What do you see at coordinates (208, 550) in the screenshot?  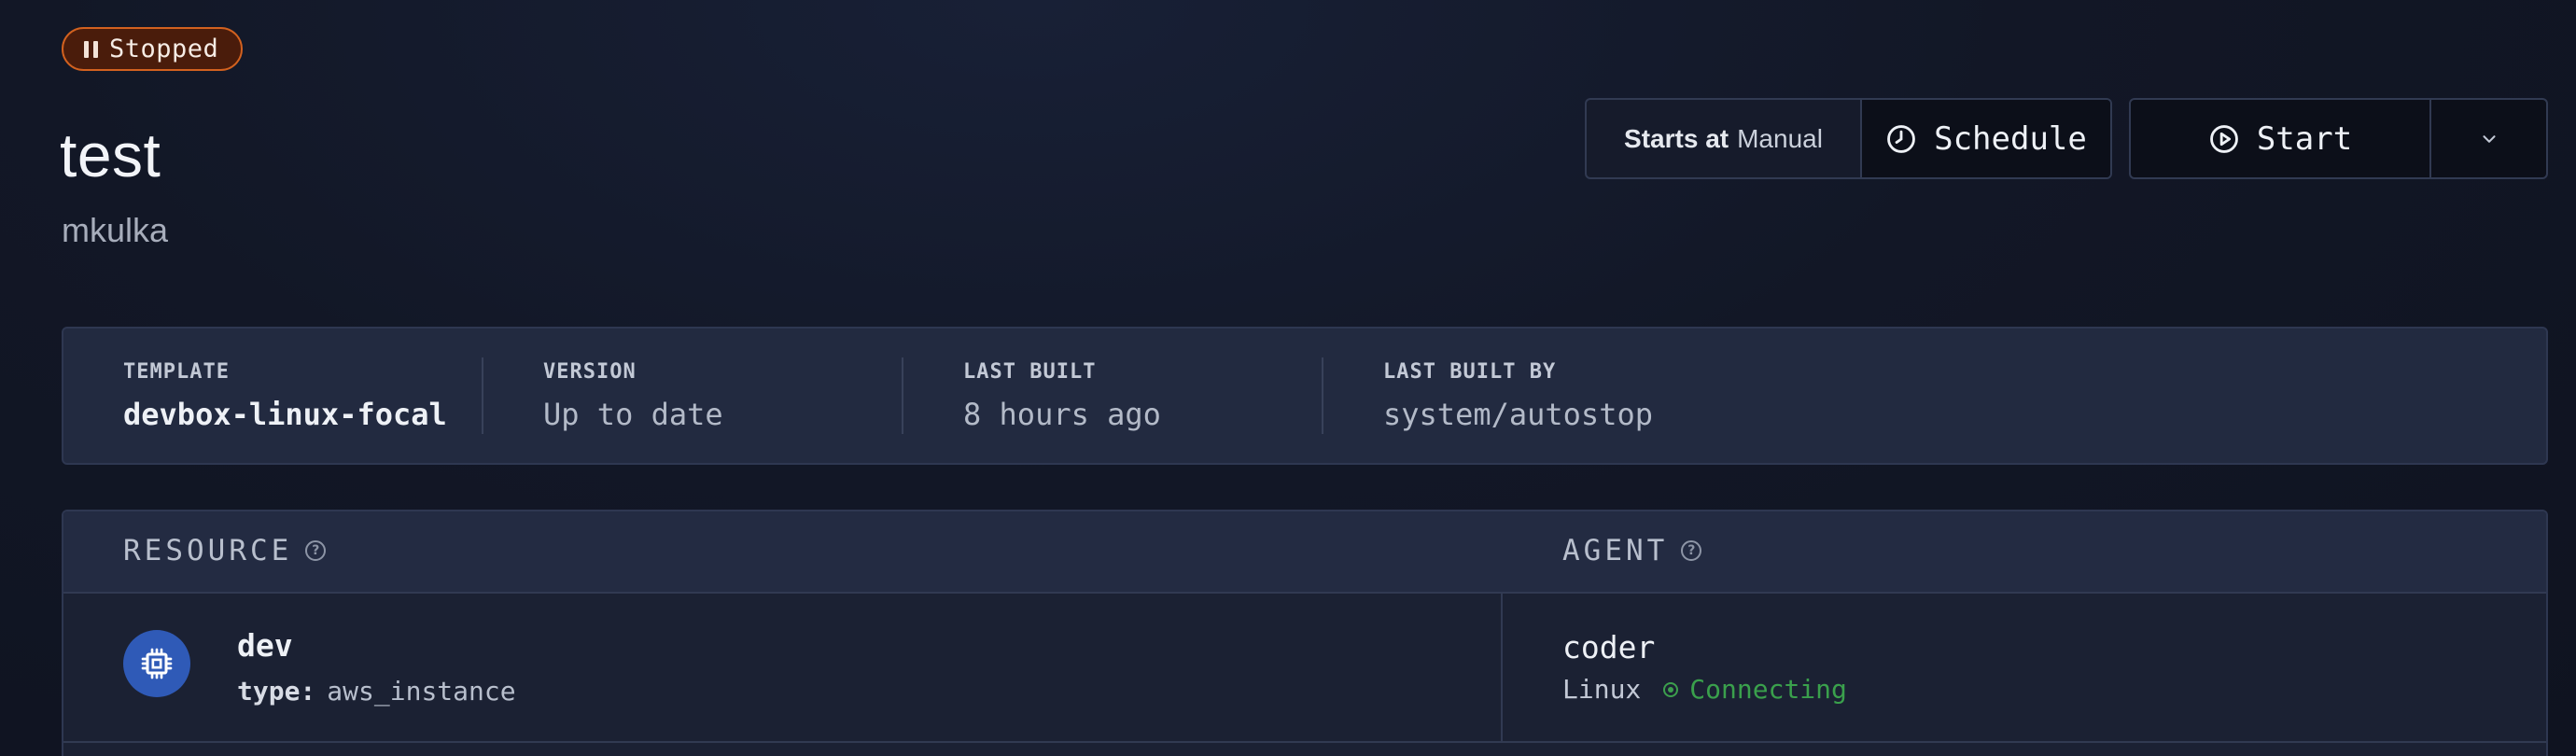 I see `resource-header-label: RESOURCE` at bounding box center [208, 550].